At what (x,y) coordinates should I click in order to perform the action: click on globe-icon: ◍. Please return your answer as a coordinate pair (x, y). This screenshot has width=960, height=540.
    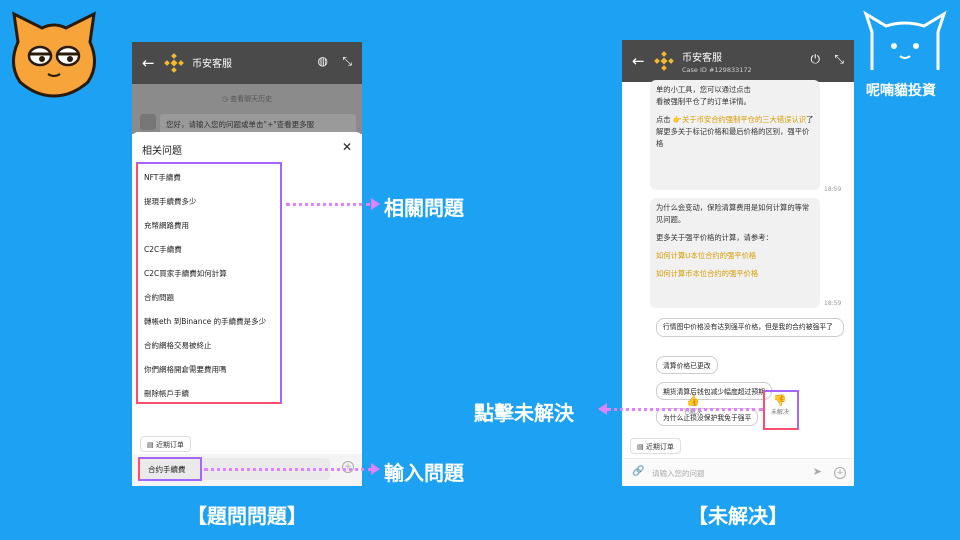
    Looking at the image, I should click on (323, 61).